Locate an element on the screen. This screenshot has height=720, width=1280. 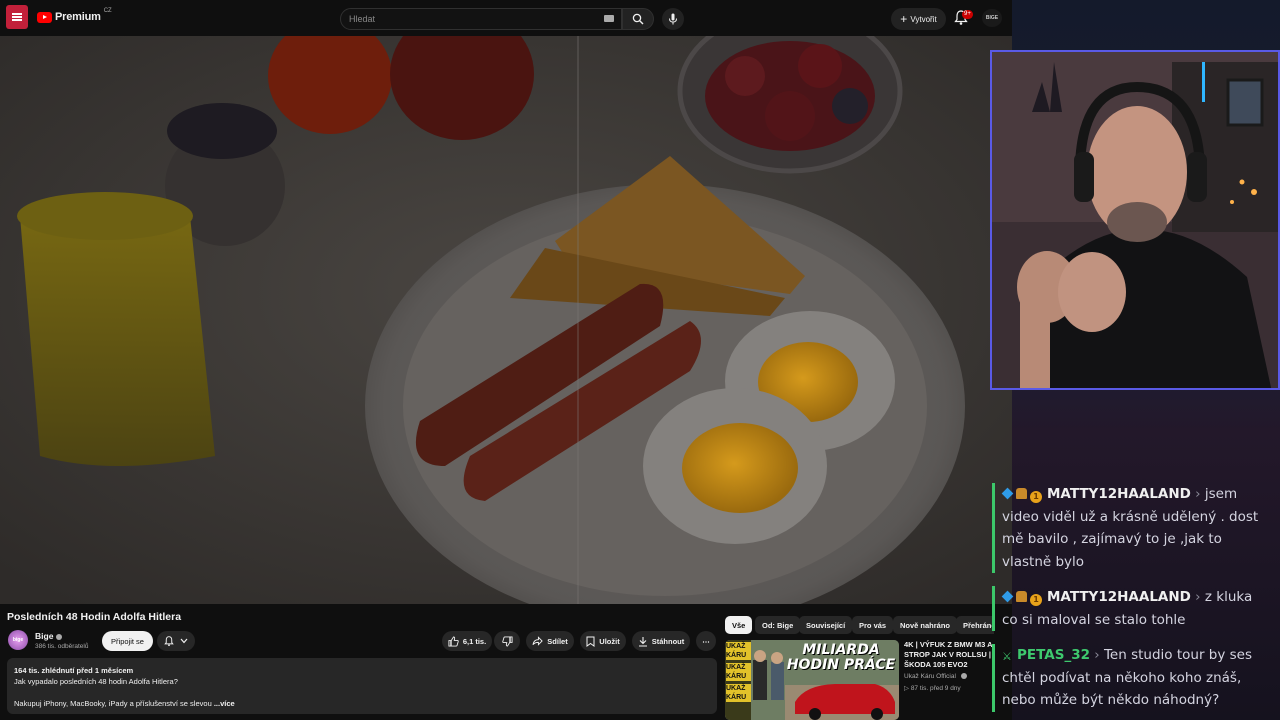
sound-icon: ▷ is located at coordinates (906, 688).